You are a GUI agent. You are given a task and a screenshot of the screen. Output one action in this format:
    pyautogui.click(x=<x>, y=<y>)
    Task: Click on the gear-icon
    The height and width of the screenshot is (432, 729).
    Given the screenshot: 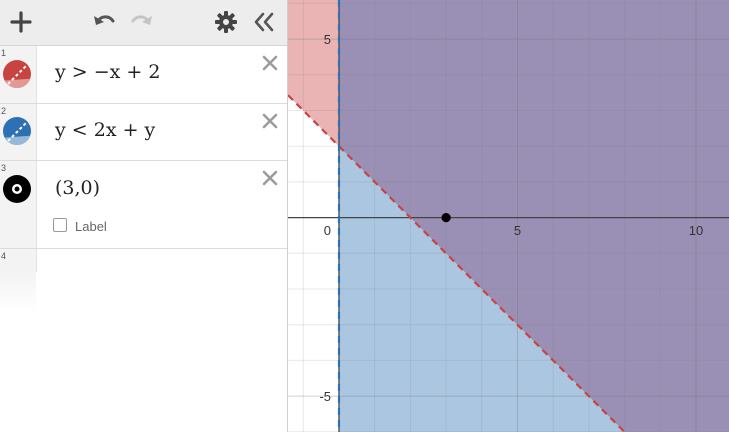 What is the action you would take?
    pyautogui.click(x=226, y=22)
    